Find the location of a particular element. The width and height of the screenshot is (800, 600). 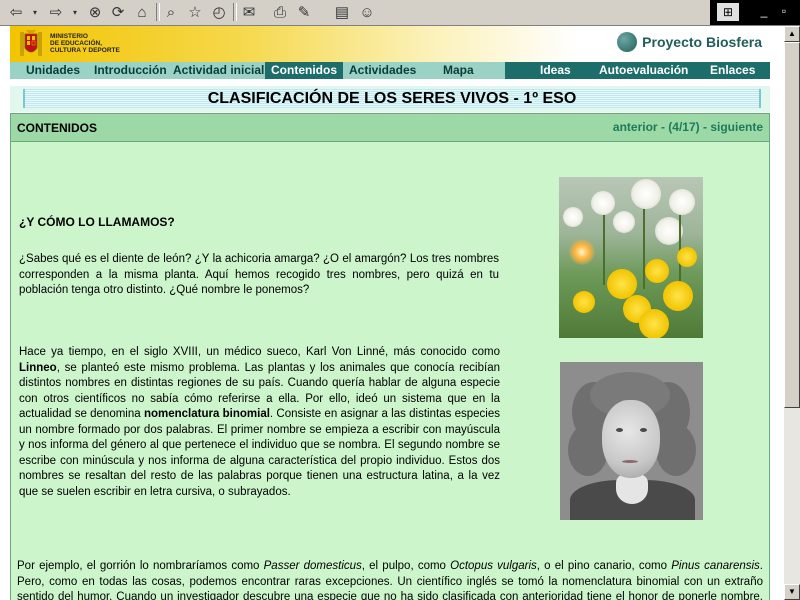

nav-item-actividades: Actividades is located at coordinates (382, 70).